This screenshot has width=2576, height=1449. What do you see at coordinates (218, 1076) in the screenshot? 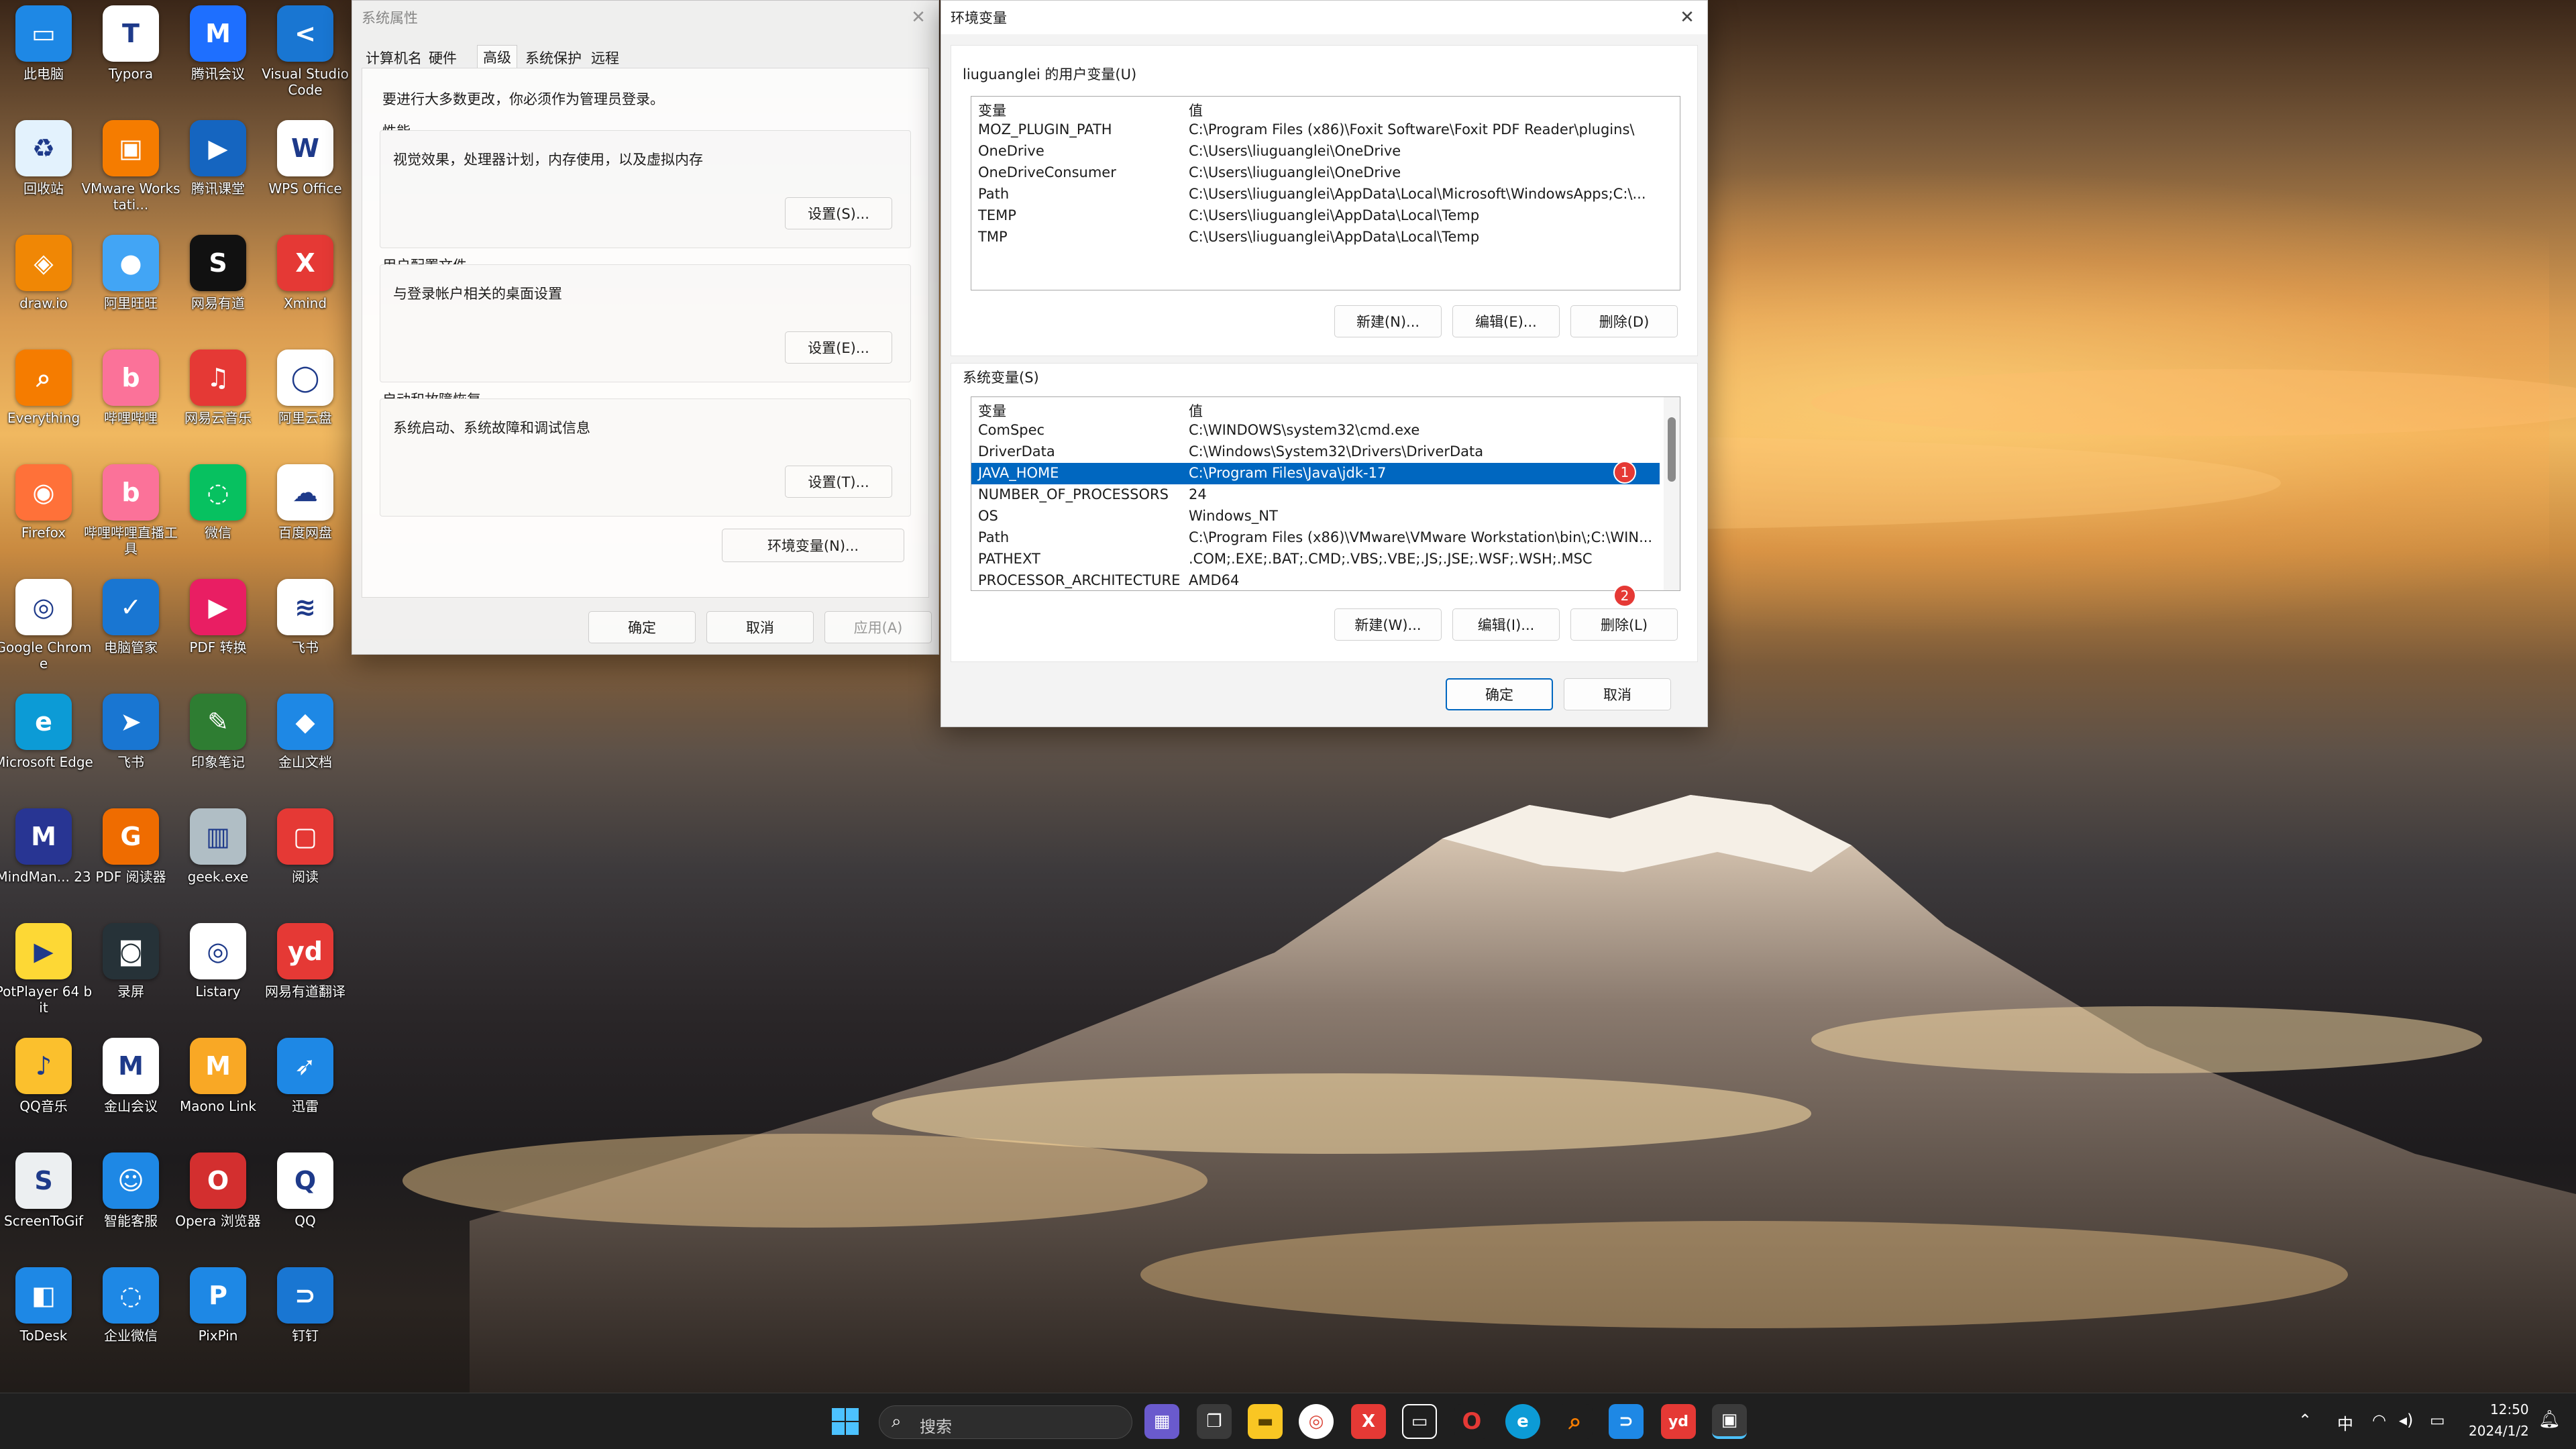
I see `desktop-shortcut: M Maono Link` at bounding box center [218, 1076].